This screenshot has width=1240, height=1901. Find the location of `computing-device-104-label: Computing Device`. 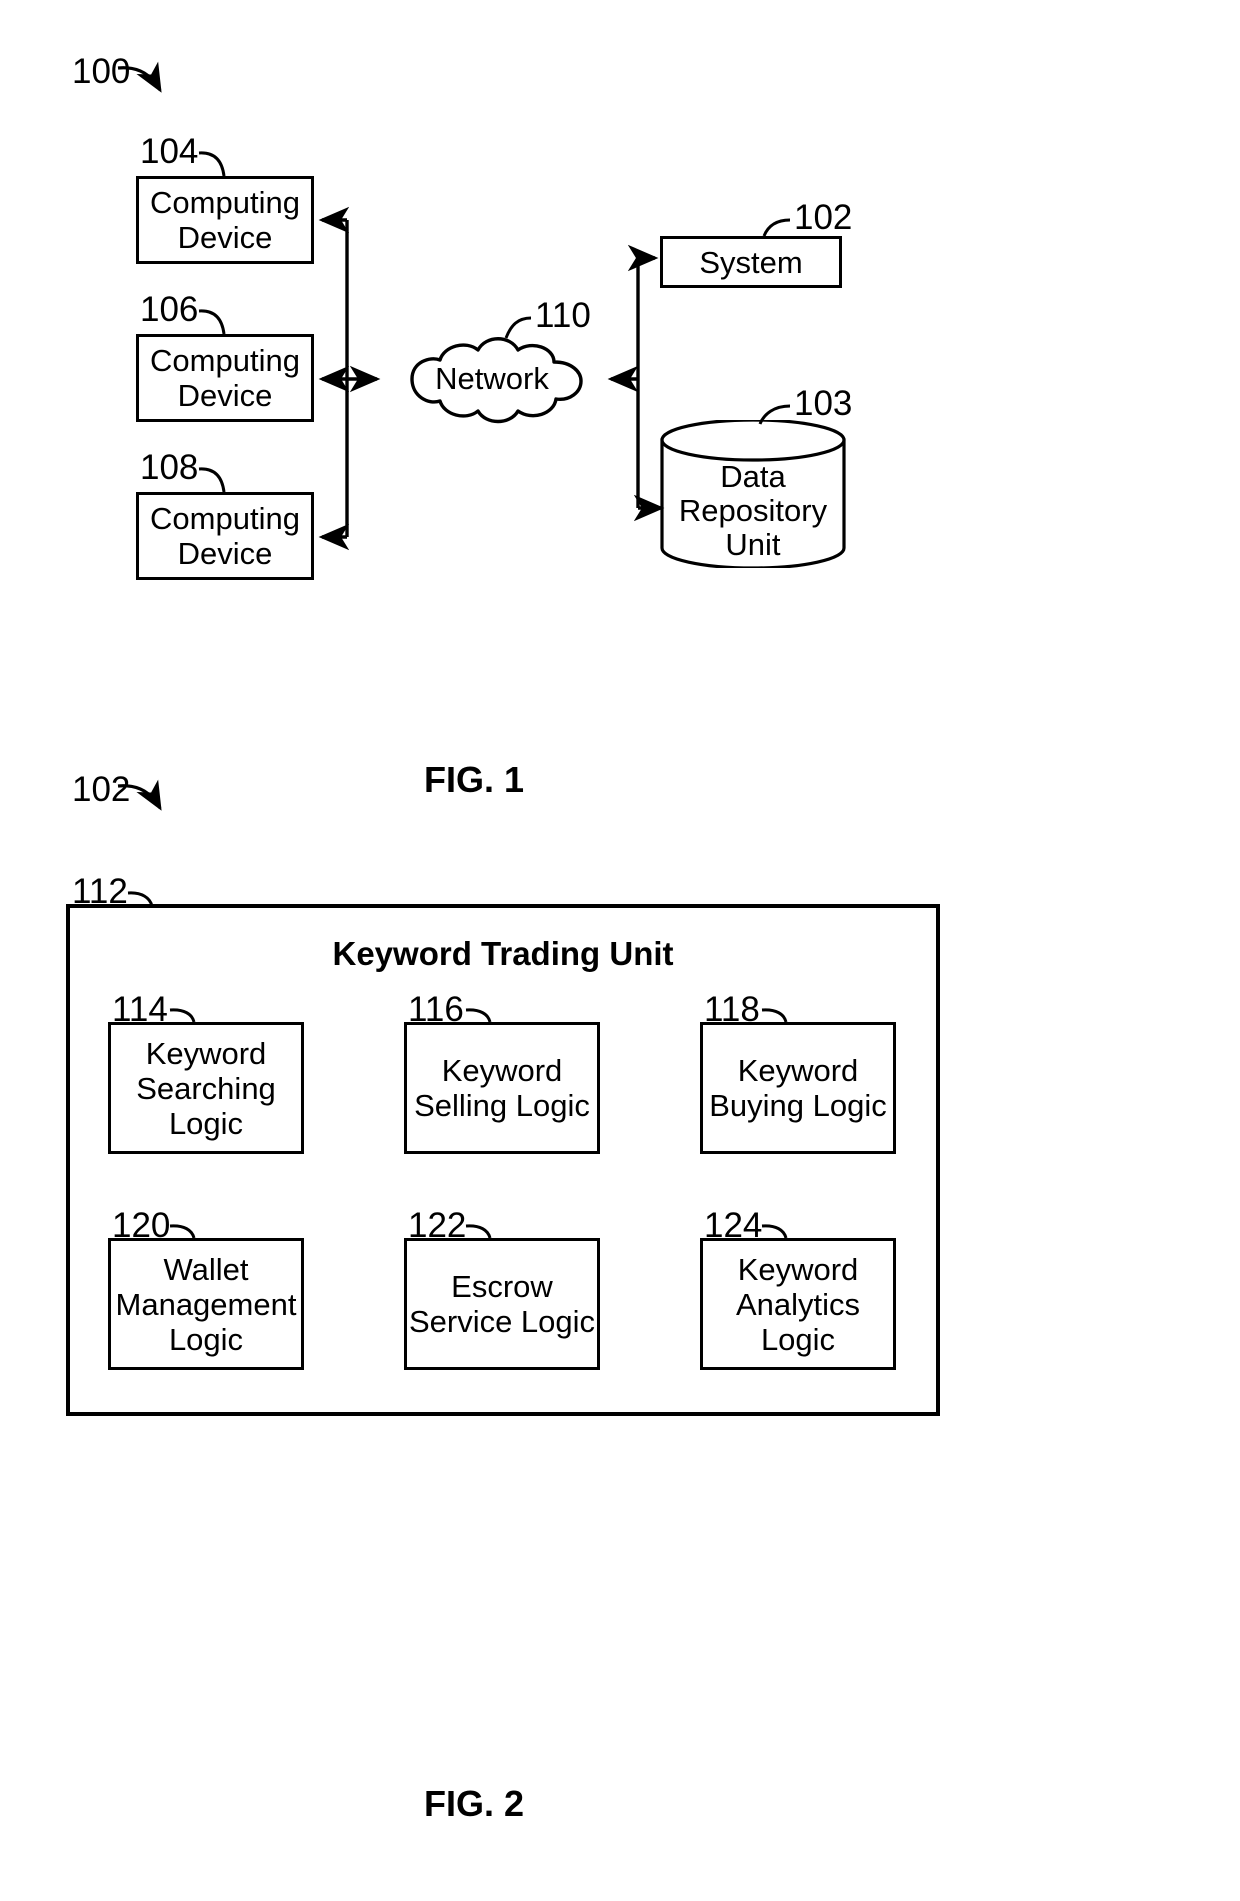

computing-device-104-label: Computing Device is located at coordinates (225, 220).